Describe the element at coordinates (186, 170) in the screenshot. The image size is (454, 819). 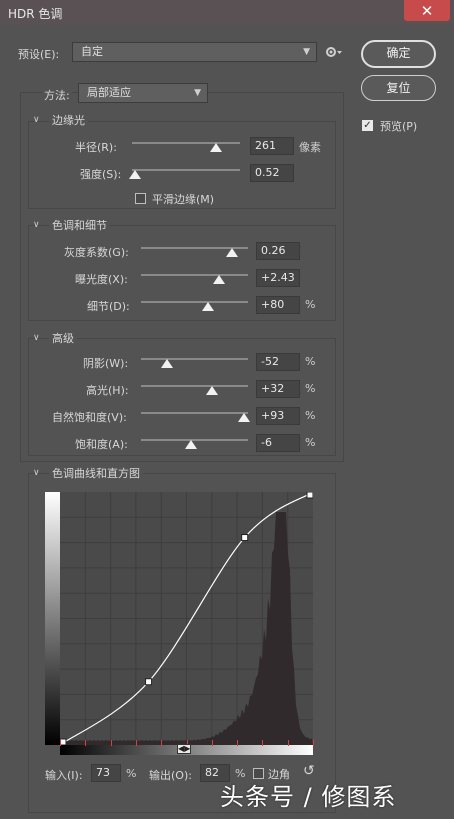
I see `strength-slider-track` at that location.